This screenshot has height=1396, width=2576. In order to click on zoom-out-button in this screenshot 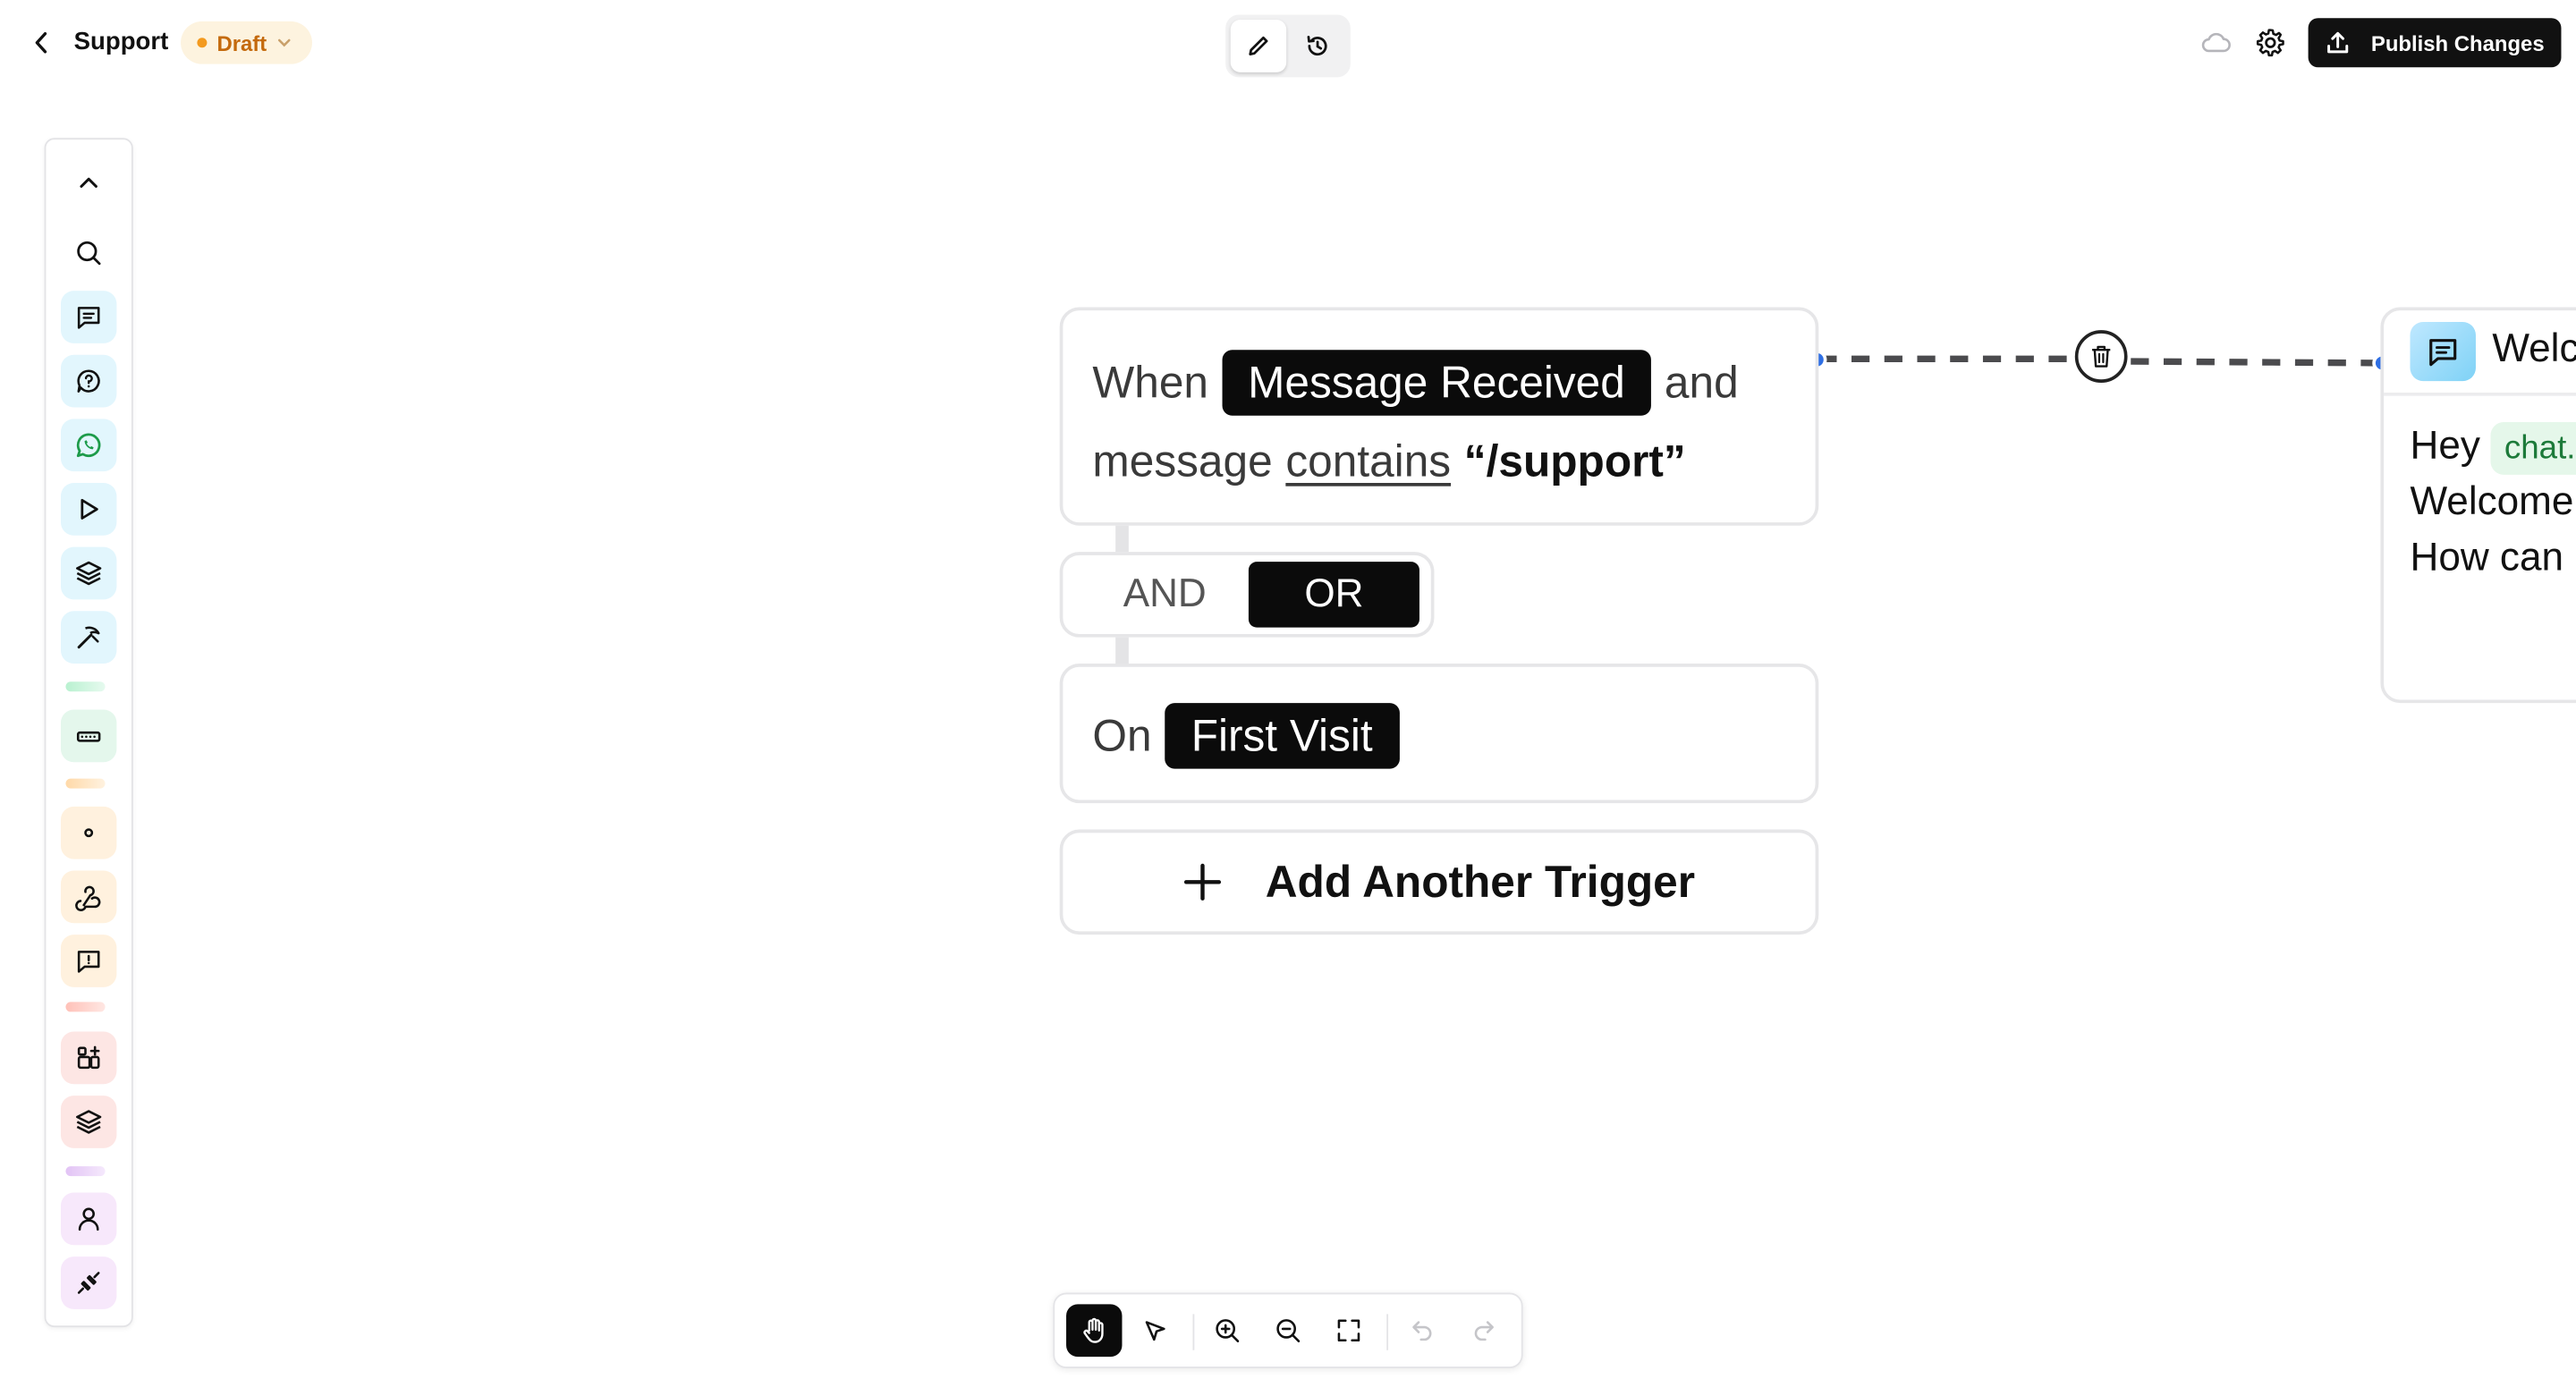, I will do `click(1288, 1330)`.